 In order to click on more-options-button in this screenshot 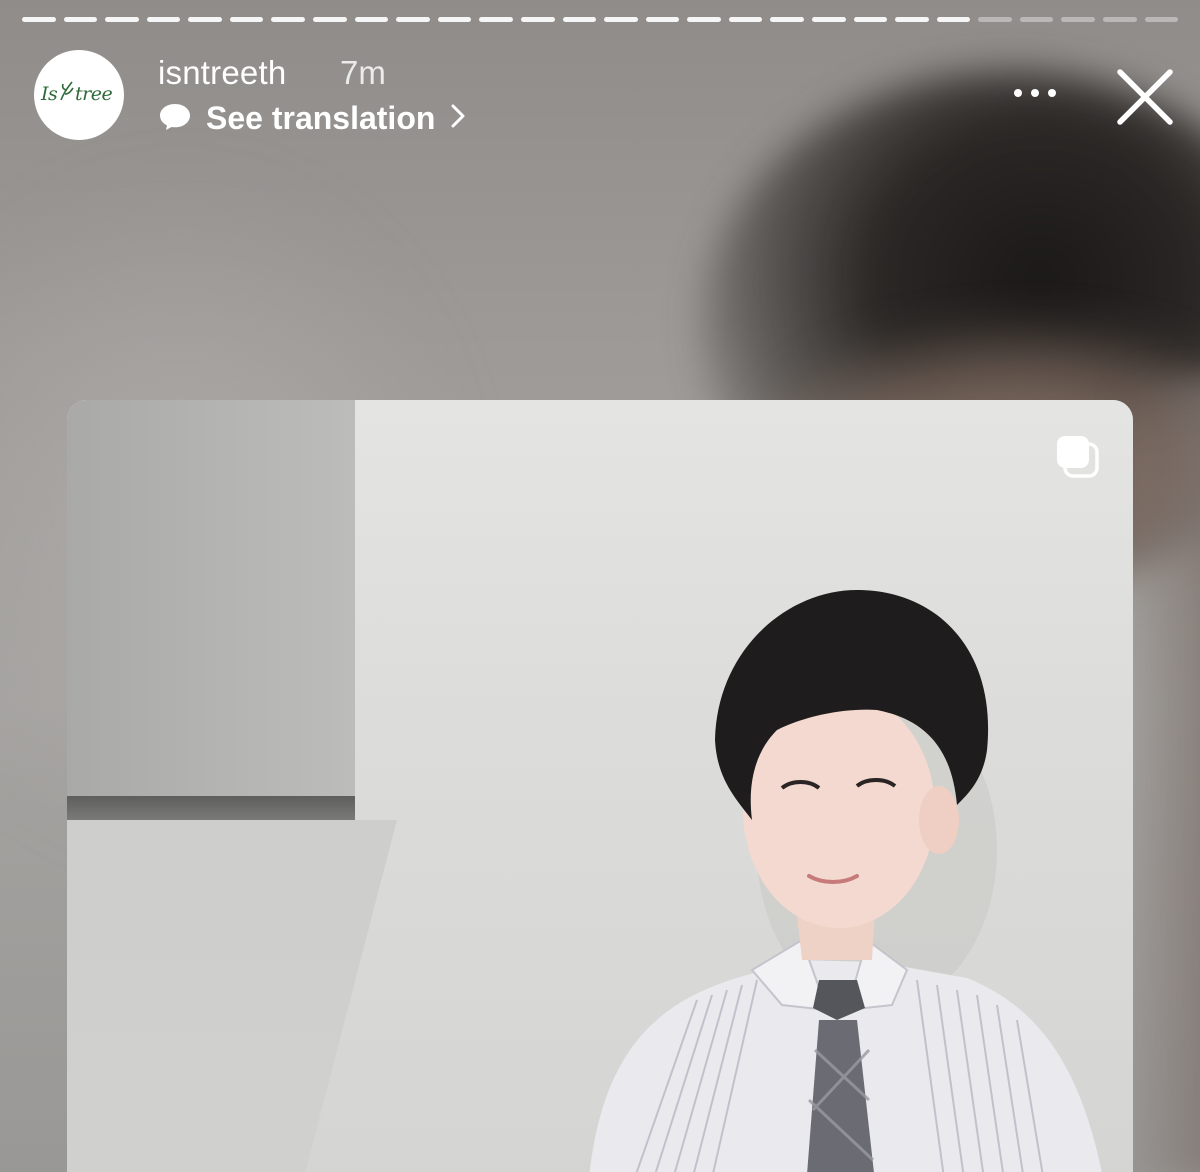, I will do `click(1035, 93)`.